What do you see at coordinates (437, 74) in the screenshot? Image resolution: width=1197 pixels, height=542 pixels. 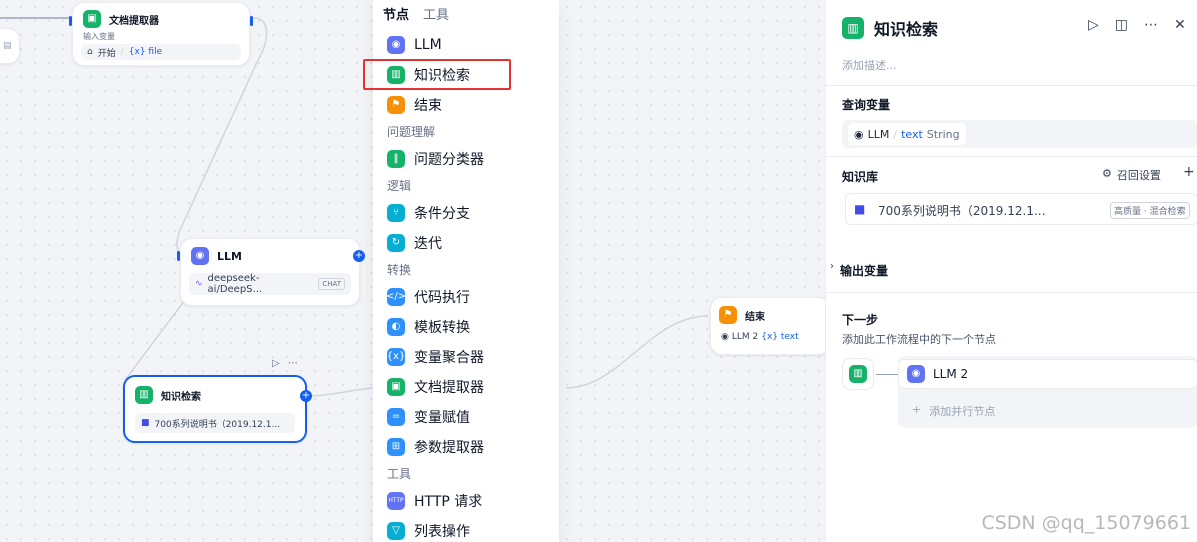 I see `highlight-annotation` at bounding box center [437, 74].